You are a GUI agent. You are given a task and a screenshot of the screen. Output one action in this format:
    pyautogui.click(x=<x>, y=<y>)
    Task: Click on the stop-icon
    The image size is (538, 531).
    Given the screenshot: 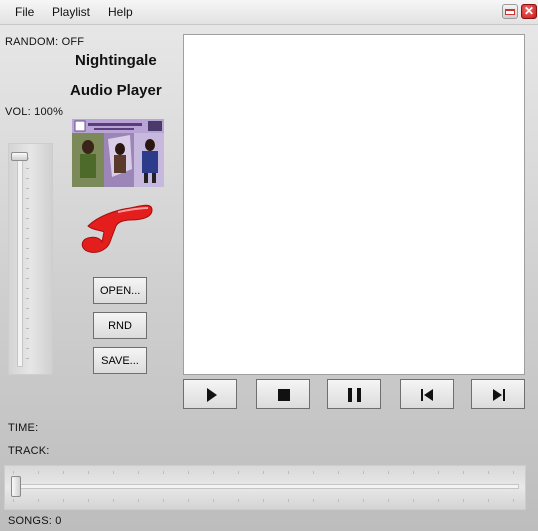 What is the action you would take?
    pyautogui.click(x=284, y=395)
    